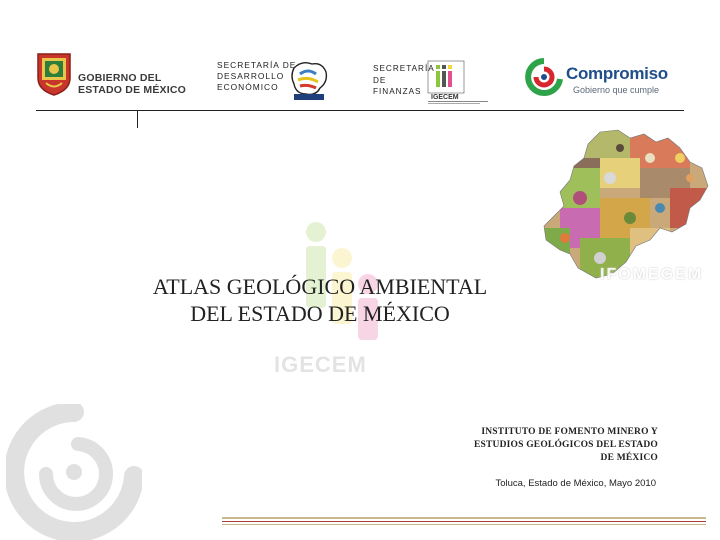 This screenshot has width=720, height=540. I want to click on ifomegem-watermark: IFOMEGEM, so click(652, 274).